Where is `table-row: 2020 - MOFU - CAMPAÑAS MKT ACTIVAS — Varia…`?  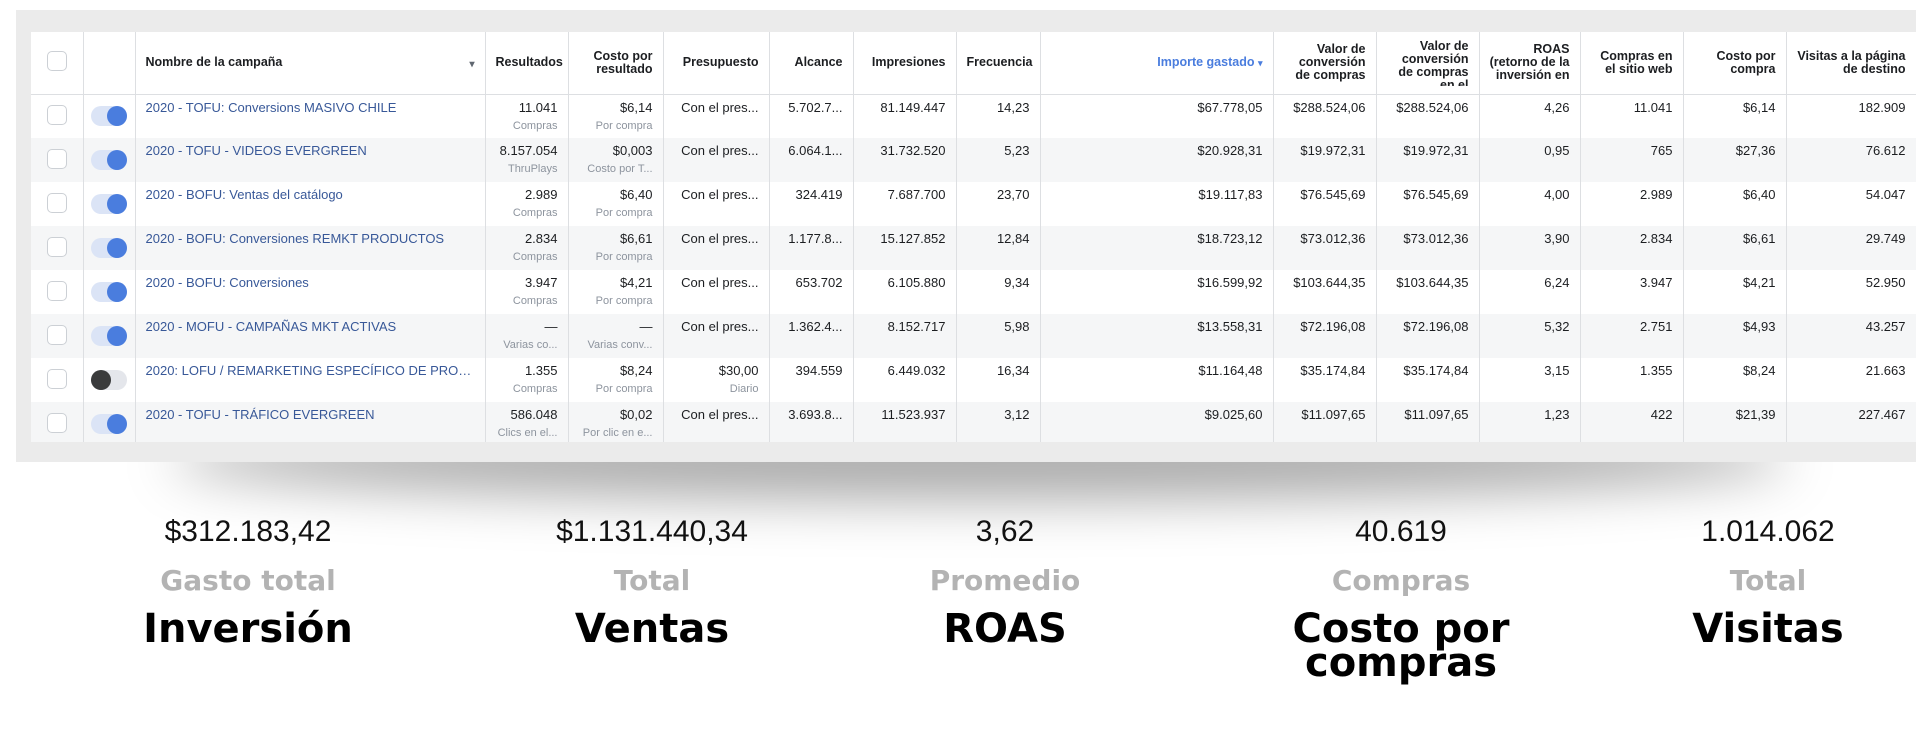 table-row: 2020 - MOFU - CAMPAÑAS MKT ACTIVAS — Varia… is located at coordinates (973, 336).